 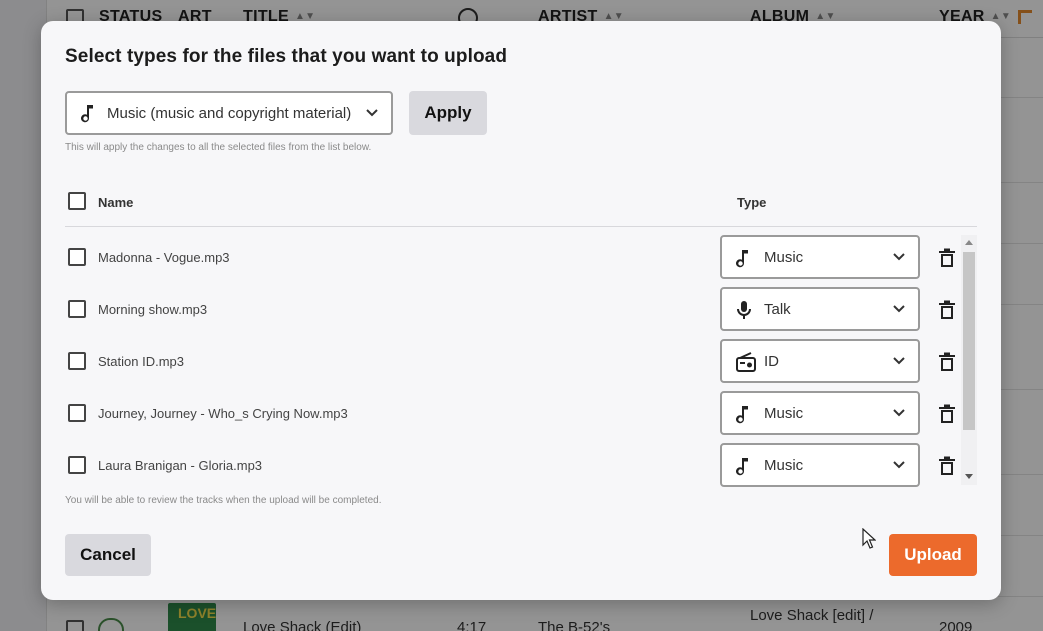 I want to click on bulk-type-value: Music (music and copyright material), so click(x=229, y=113).